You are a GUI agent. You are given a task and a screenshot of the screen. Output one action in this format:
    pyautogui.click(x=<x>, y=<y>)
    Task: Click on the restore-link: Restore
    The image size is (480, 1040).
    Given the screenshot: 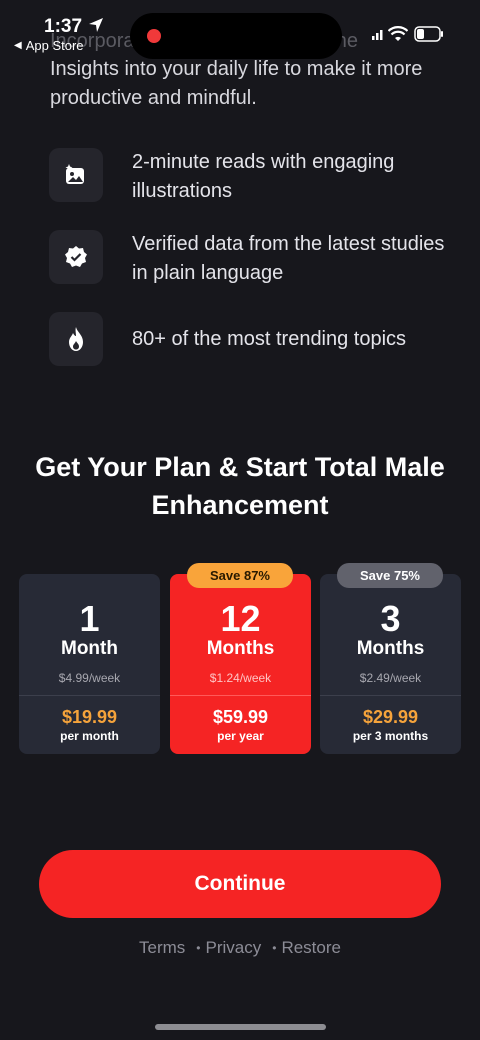 What is the action you would take?
    pyautogui.click(x=311, y=948)
    